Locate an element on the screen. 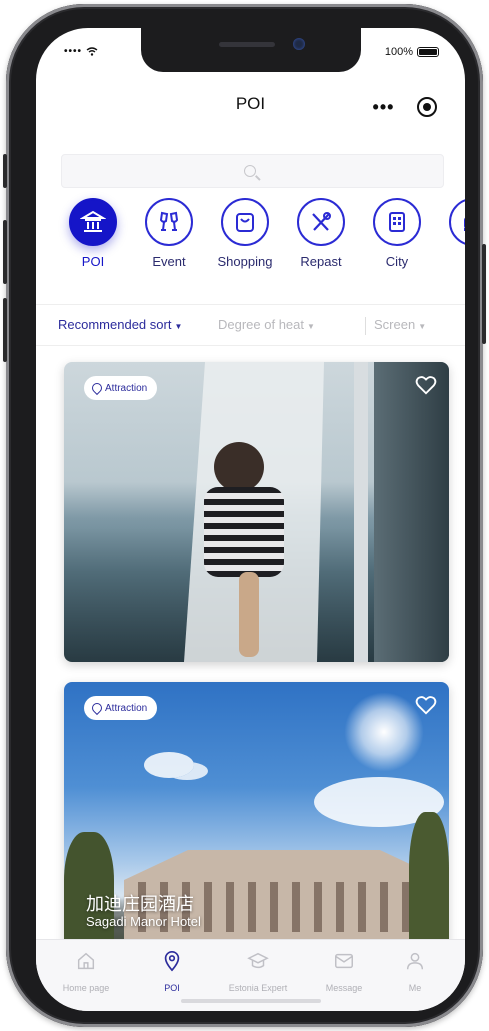 This screenshot has width=489, height=1031. tab-home: Home page is located at coordinates (86, 971).